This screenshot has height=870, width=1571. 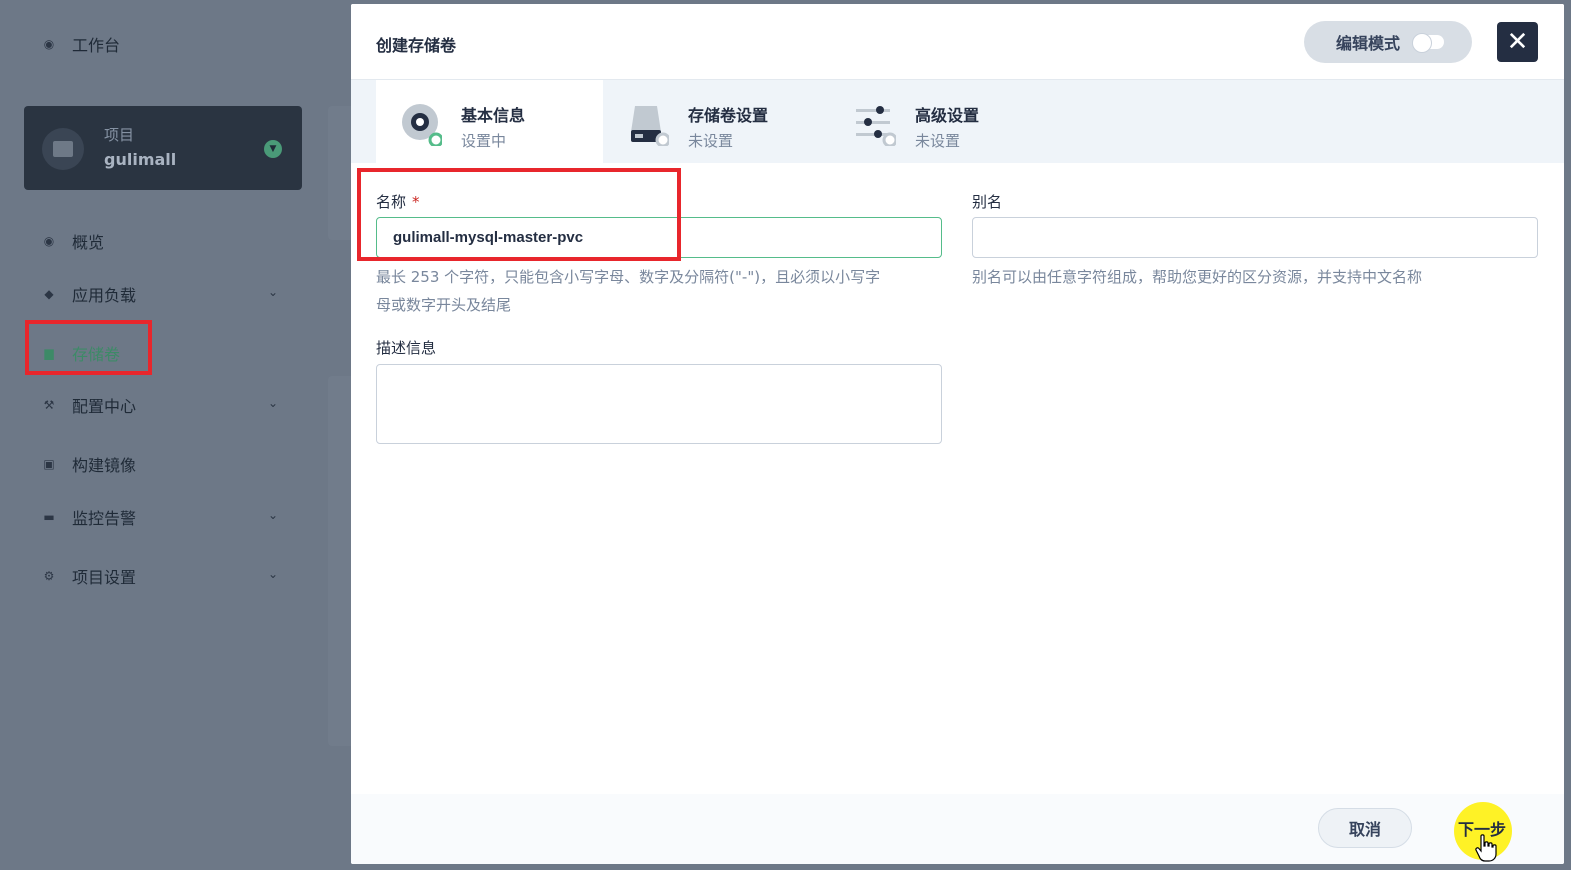 I want to click on sidebar-item-build-image: ▣ 构建镜像, so click(x=88, y=464).